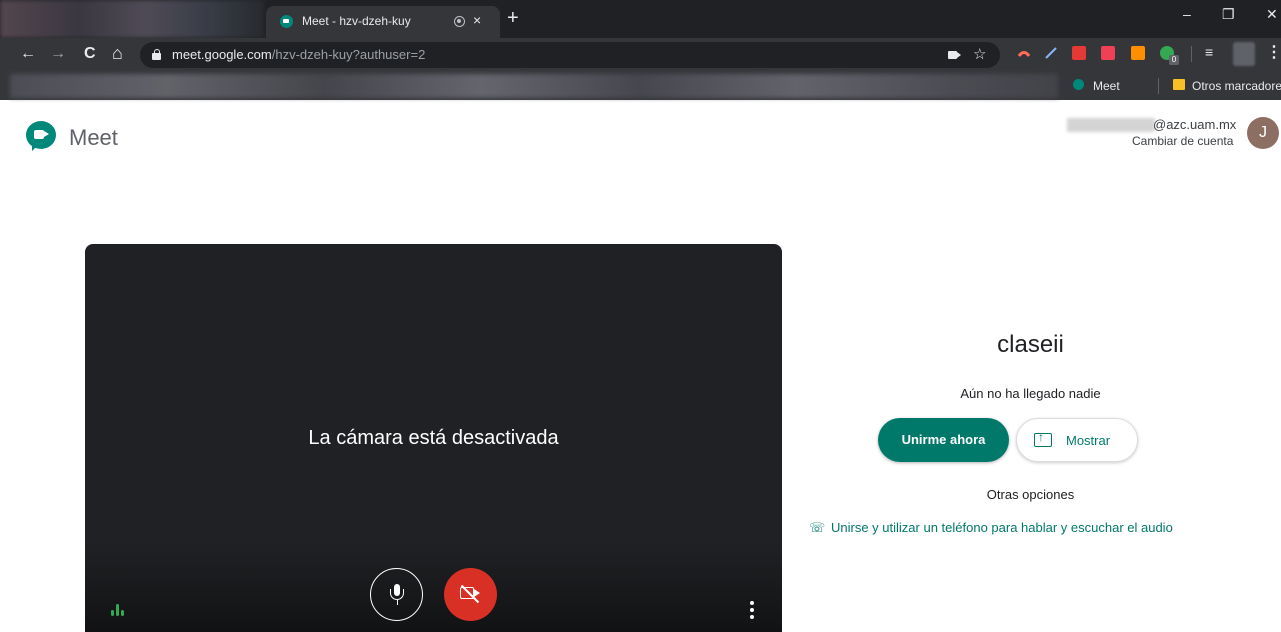 The image size is (1281, 632). What do you see at coordinates (90, 54) in the screenshot?
I see `reload-button: C` at bounding box center [90, 54].